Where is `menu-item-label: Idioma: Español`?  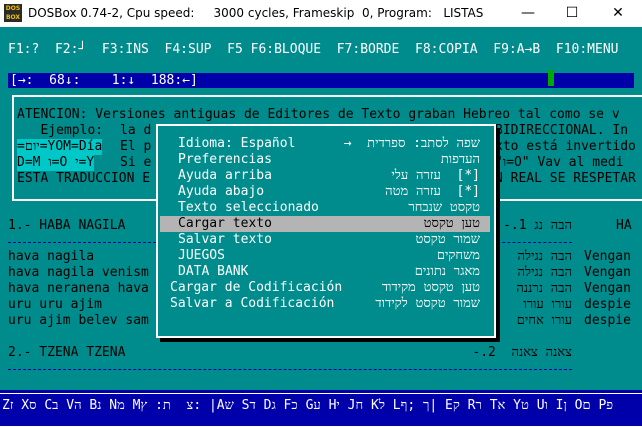
menu-item-label: Idioma: Español is located at coordinates (237, 143).